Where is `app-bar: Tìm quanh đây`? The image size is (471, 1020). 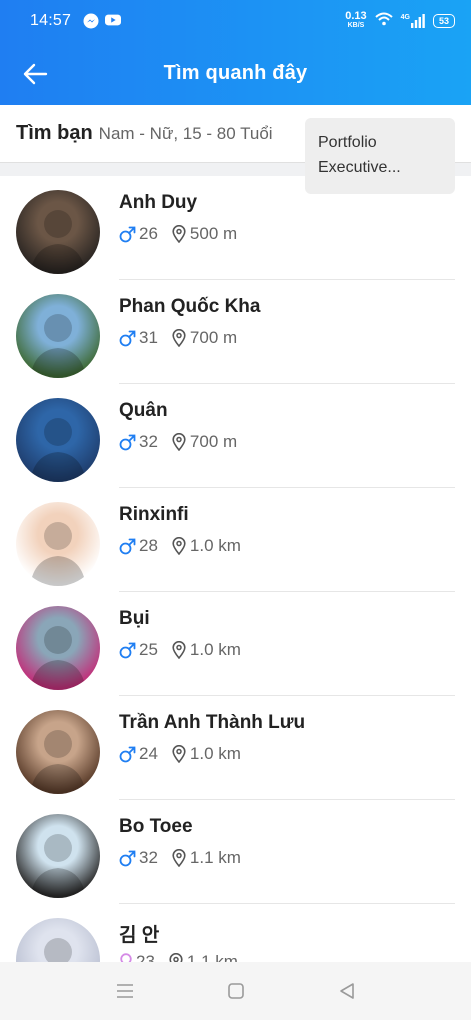
app-bar: Tìm quanh đây is located at coordinates (235, 73).